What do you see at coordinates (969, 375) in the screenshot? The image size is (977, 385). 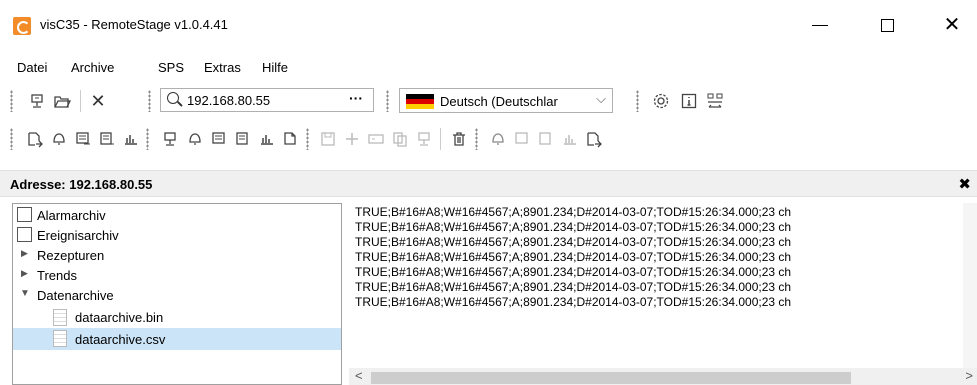 I see `scroll-right-icon: >` at bounding box center [969, 375].